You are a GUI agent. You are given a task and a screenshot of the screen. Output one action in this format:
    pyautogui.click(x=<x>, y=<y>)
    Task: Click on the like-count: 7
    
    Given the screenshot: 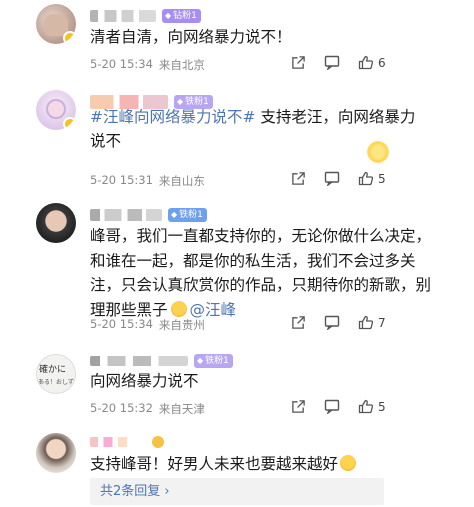 What is the action you would take?
    pyautogui.click(x=382, y=322)
    